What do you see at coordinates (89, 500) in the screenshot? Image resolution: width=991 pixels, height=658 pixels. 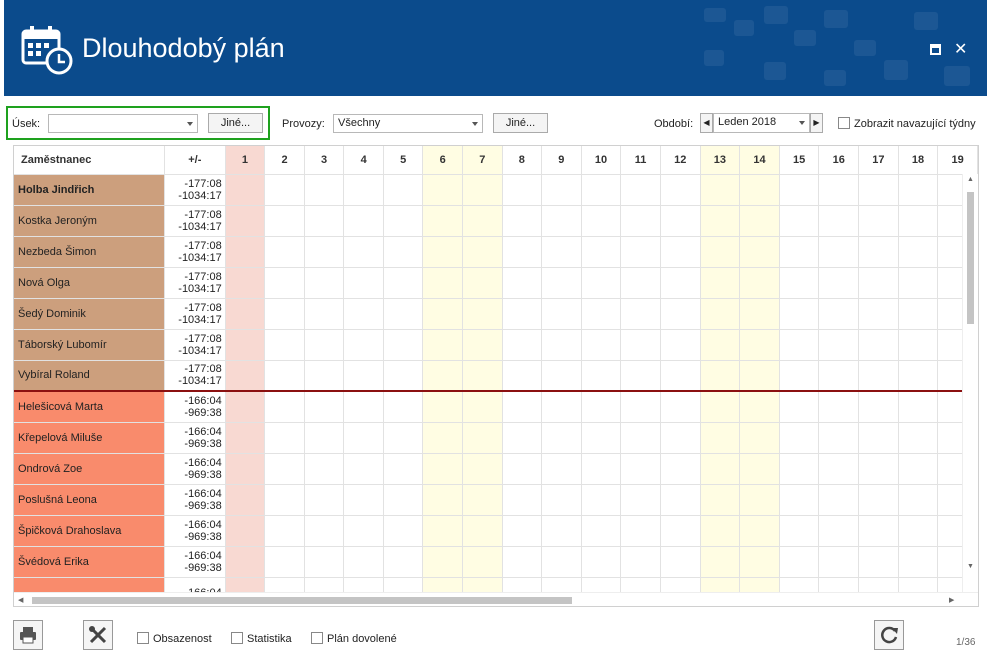 I see `employee-name-cell: Poslušná Leona` at bounding box center [89, 500].